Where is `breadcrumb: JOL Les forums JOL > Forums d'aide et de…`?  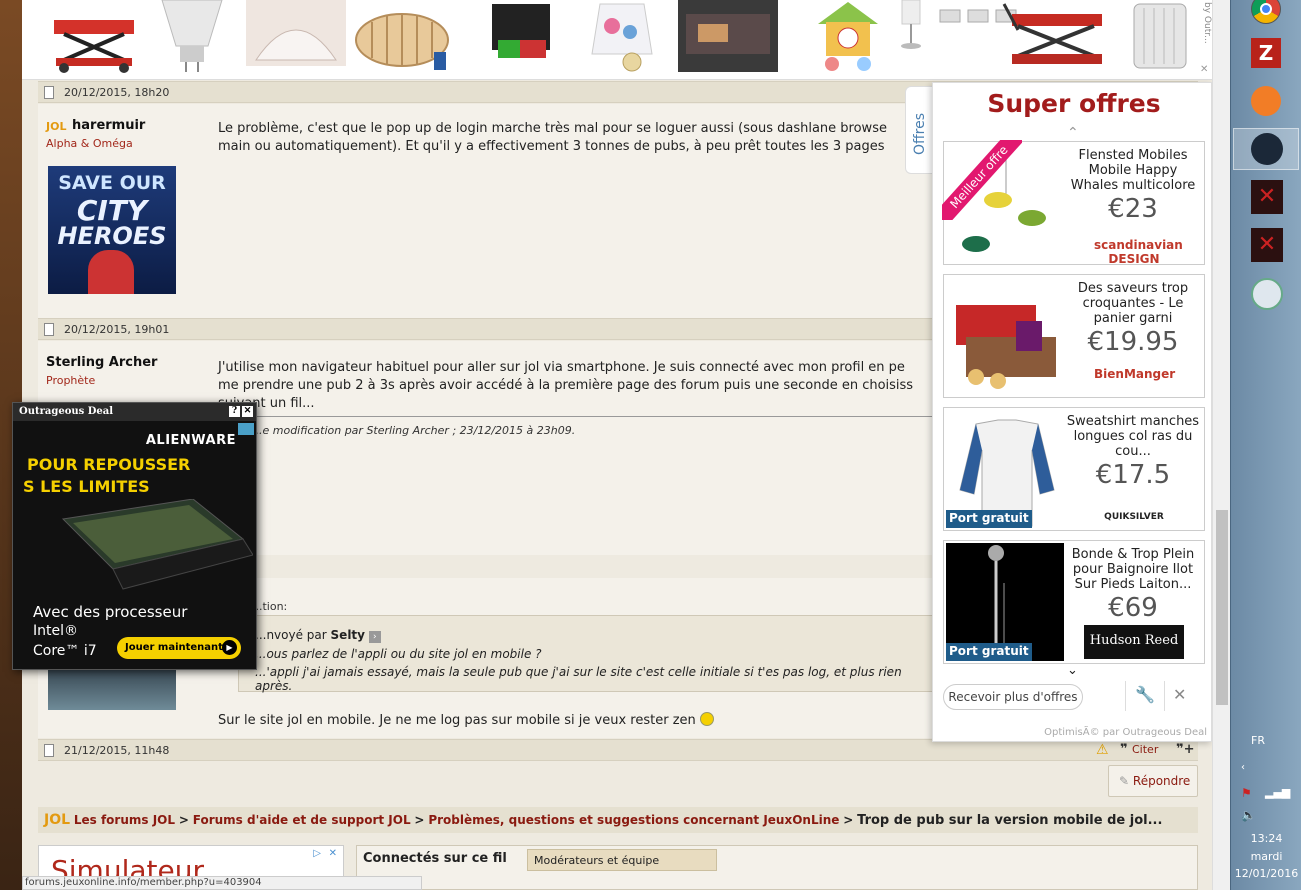 breadcrumb: JOL Les forums JOL > Forums d'aide et de… is located at coordinates (618, 820).